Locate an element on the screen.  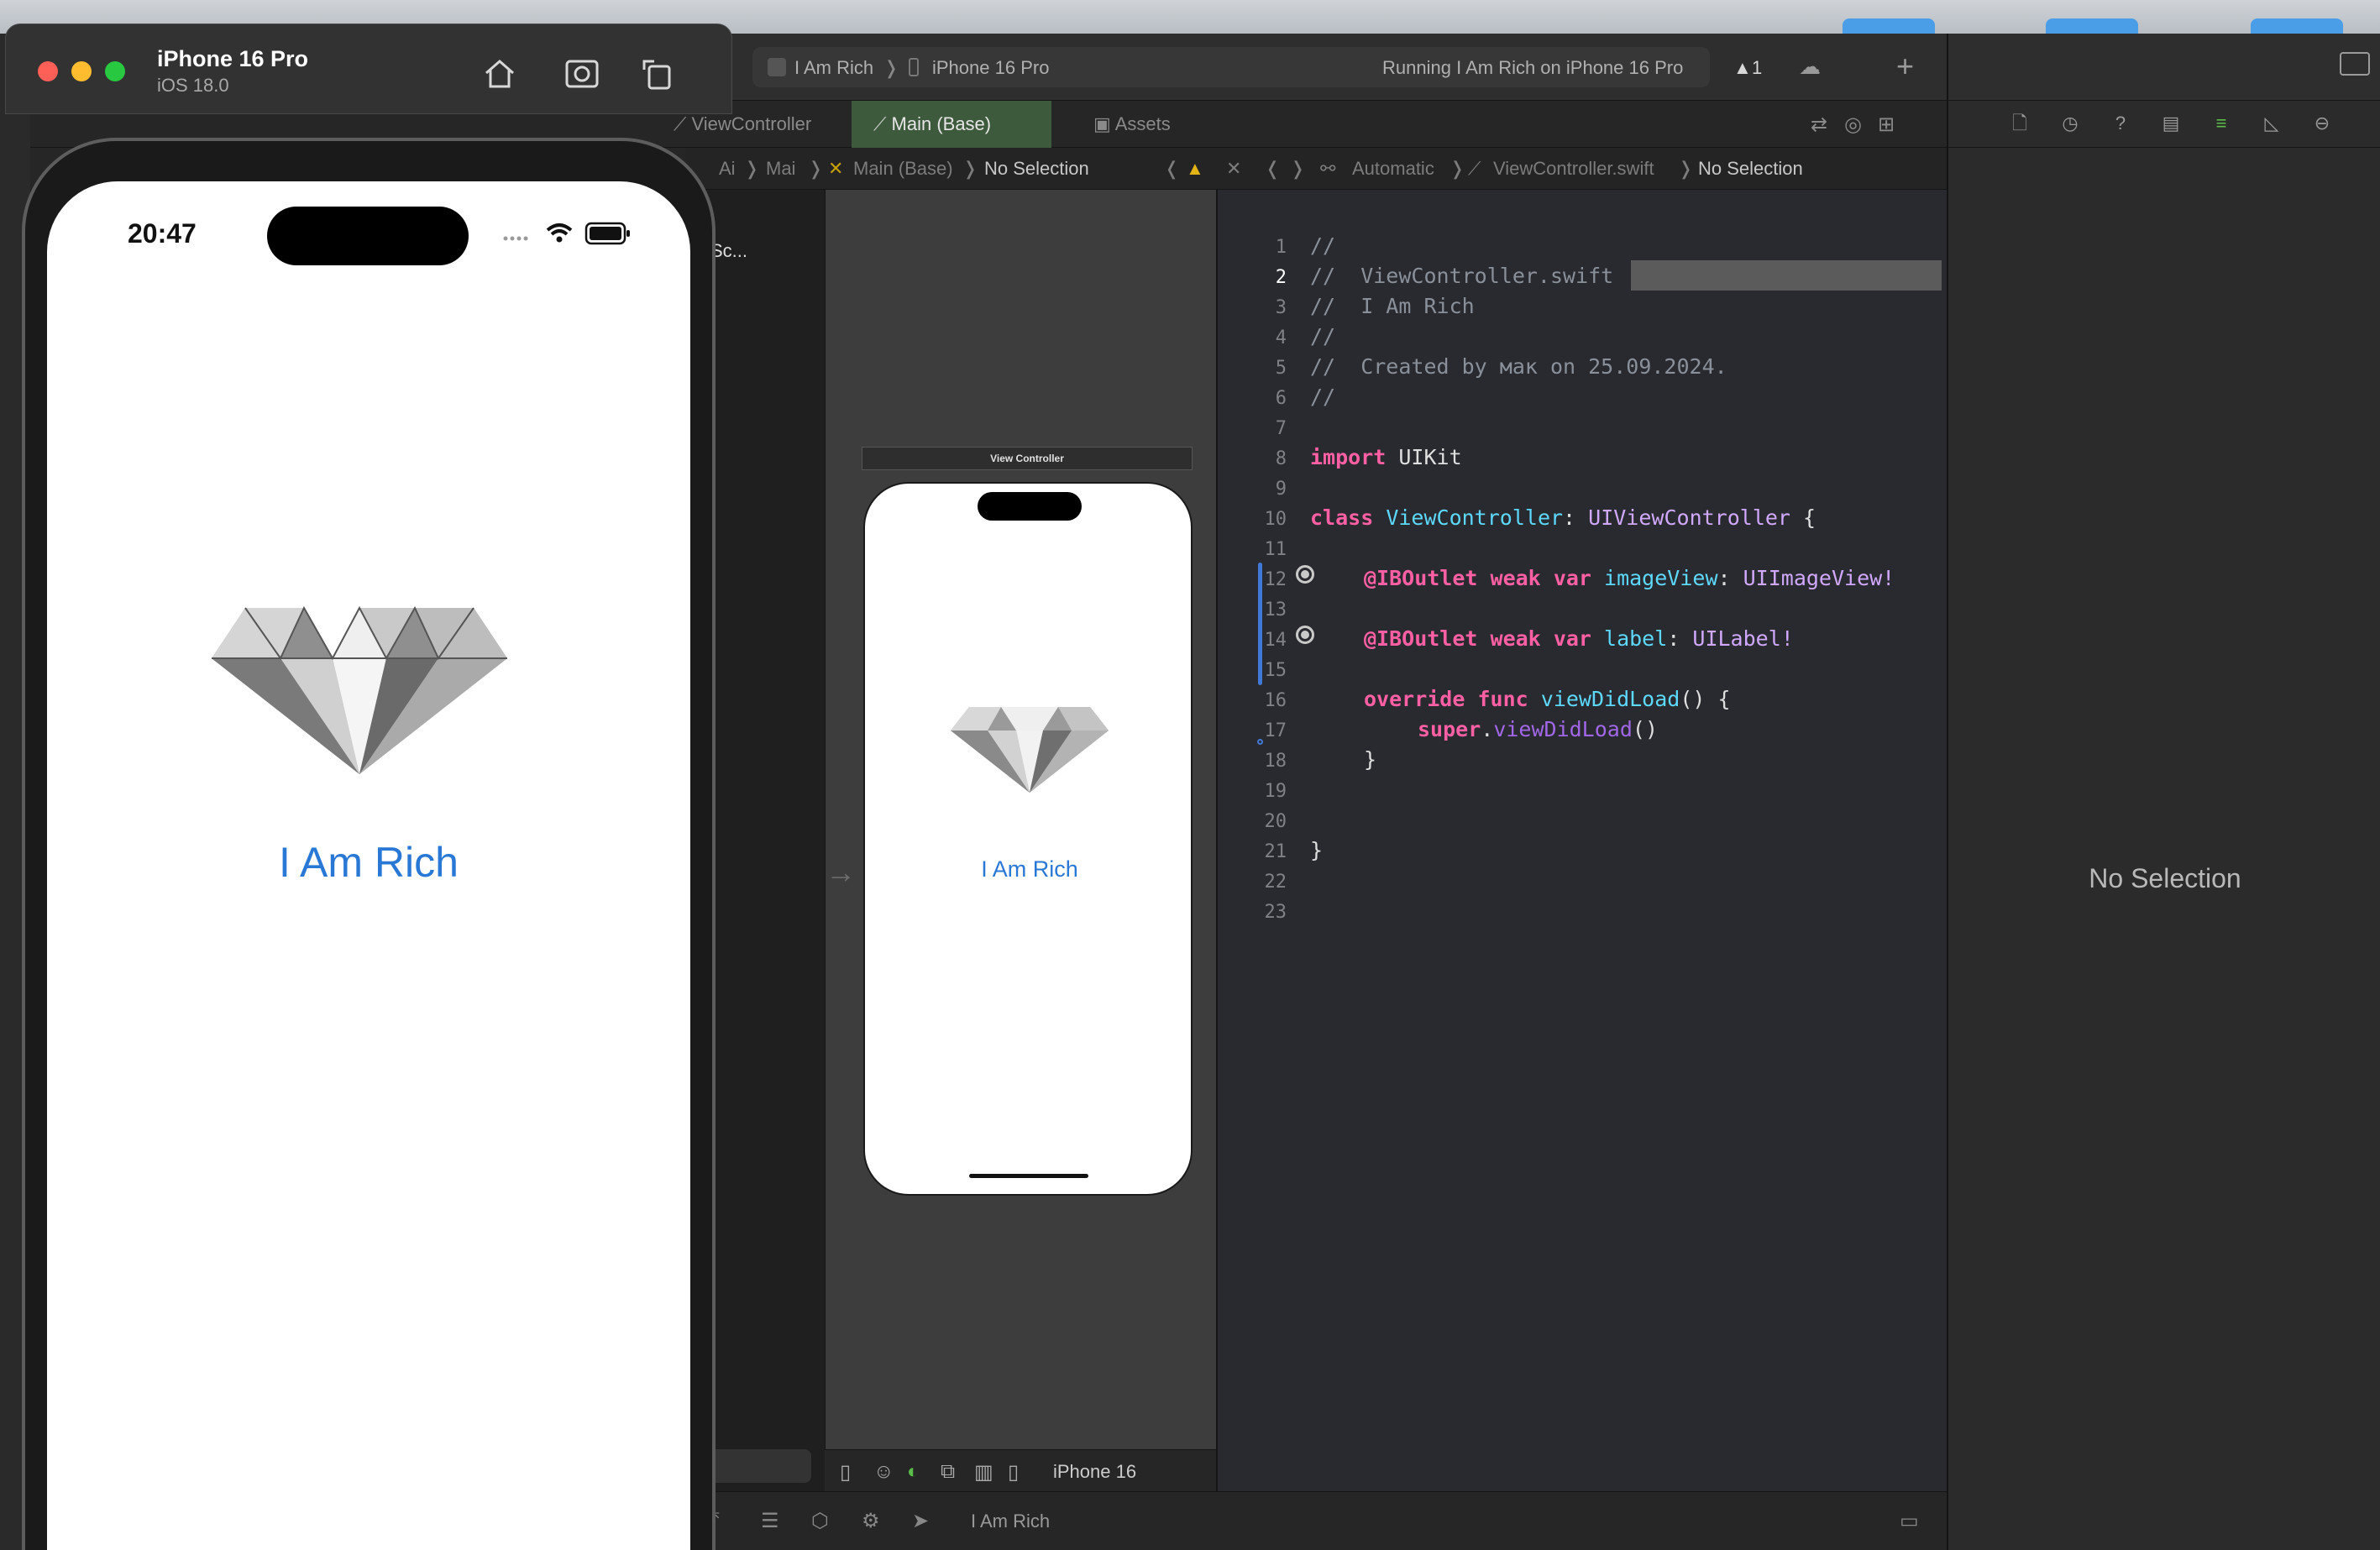
line-number: 16 is located at coordinates (1252, 700).